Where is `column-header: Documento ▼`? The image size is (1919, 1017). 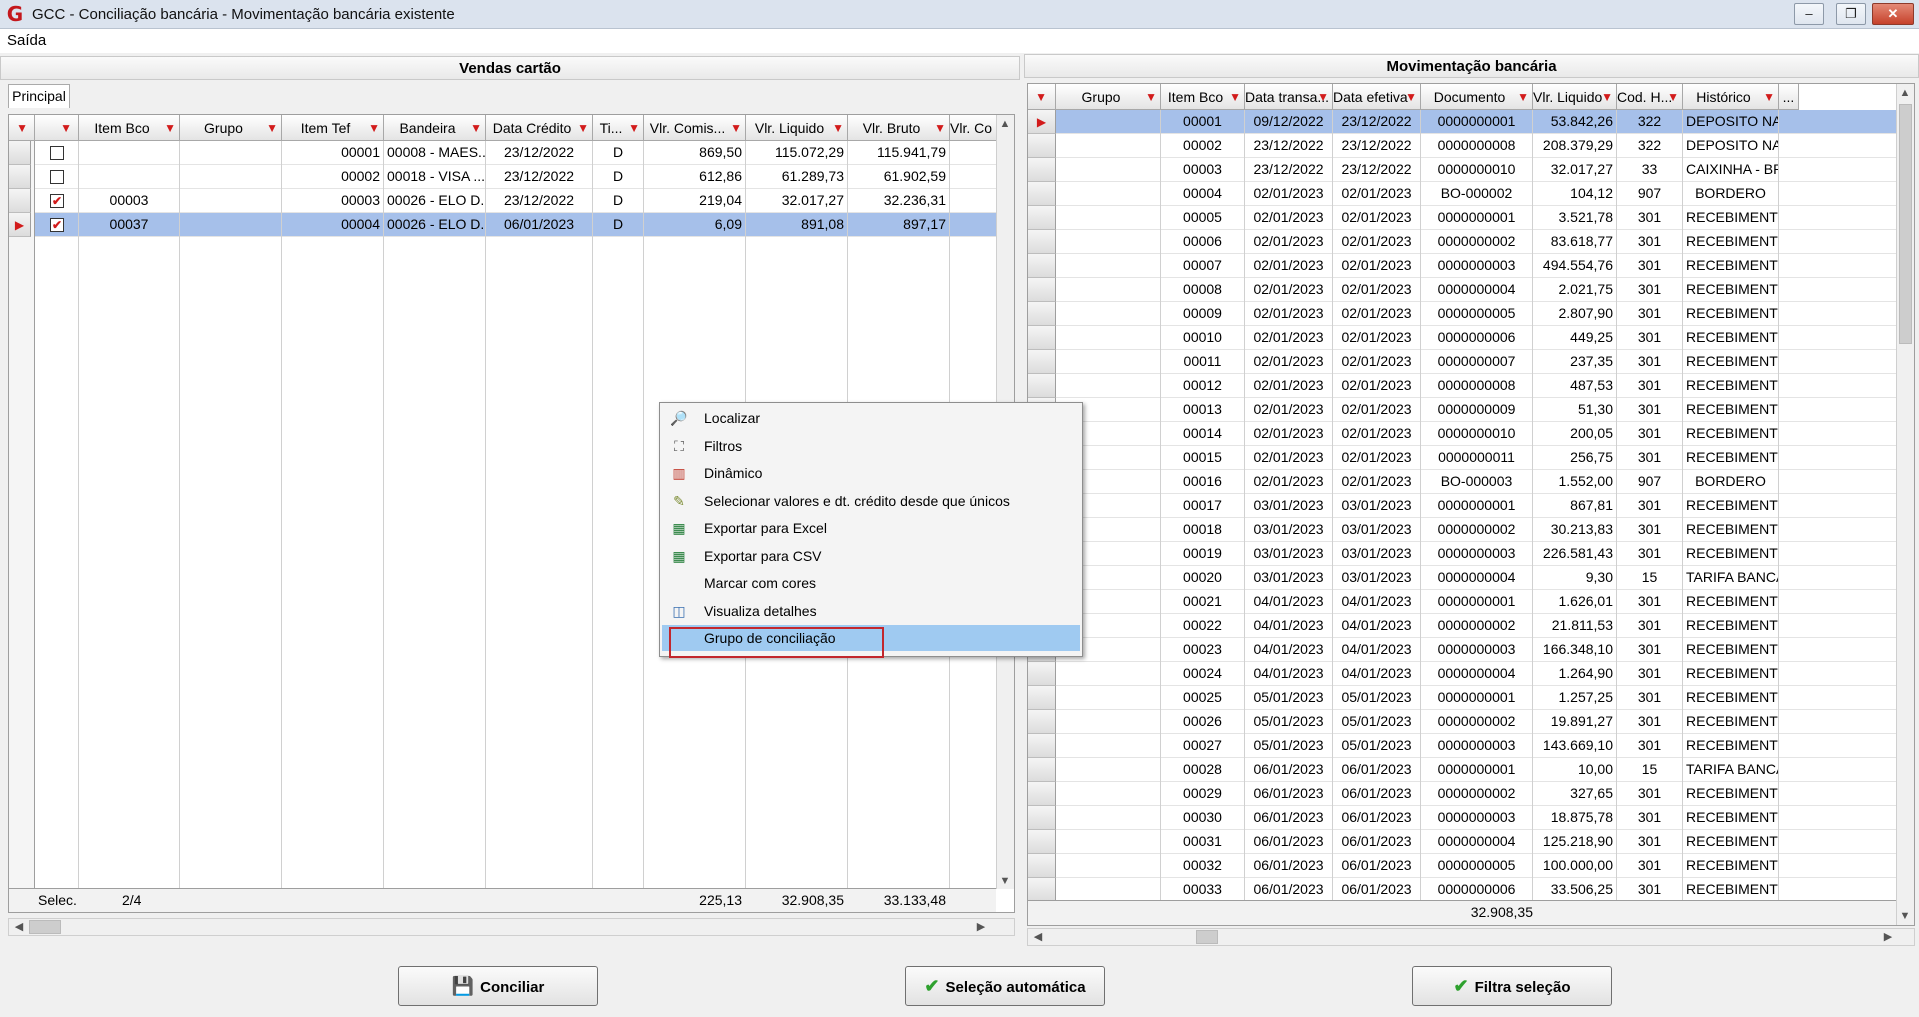
column-header: Documento ▼ is located at coordinates (1477, 97).